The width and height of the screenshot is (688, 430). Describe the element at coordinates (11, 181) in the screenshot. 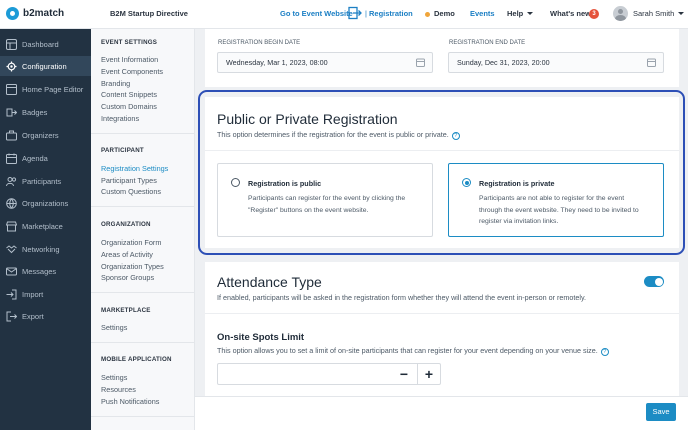

I see `users-icon` at that location.